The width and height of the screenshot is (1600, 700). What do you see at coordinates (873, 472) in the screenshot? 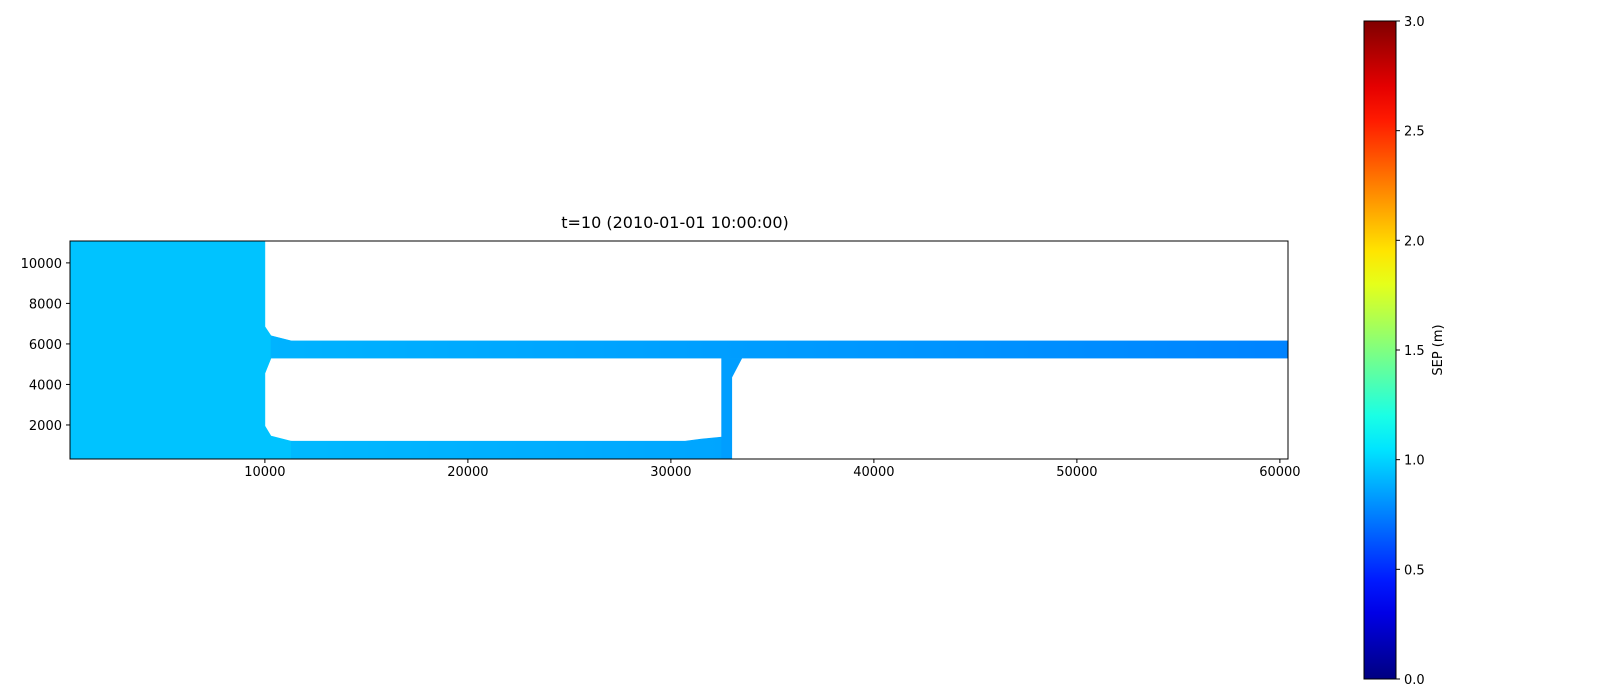
I see `x-tick-label: 40000` at bounding box center [873, 472].